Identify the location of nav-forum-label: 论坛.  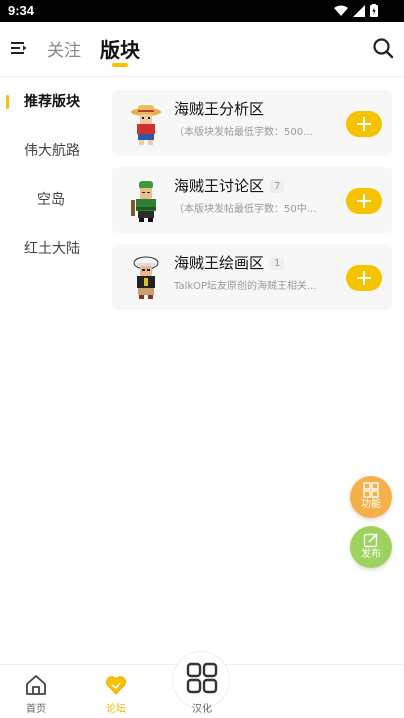
(116, 709).